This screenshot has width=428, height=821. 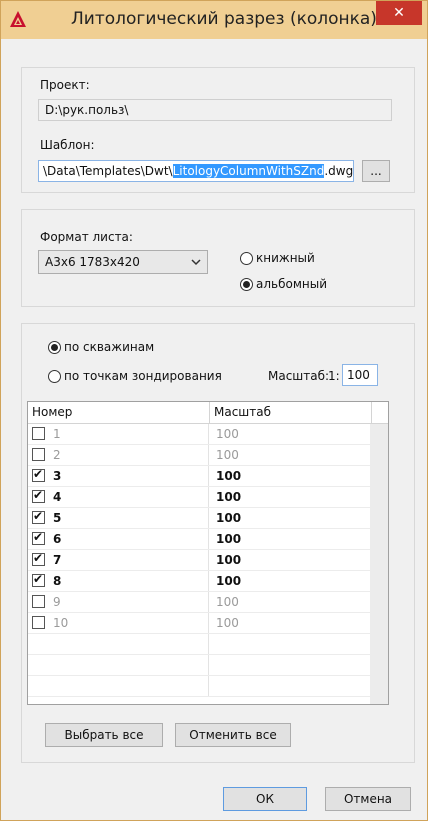 I want to click on cancel-button: Отмена, so click(x=368, y=799).